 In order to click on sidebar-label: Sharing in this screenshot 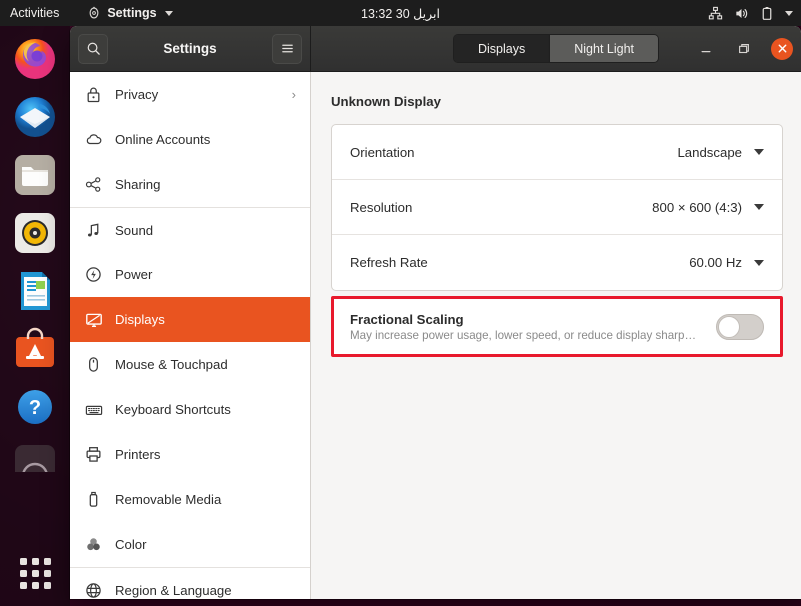, I will do `click(138, 184)`.